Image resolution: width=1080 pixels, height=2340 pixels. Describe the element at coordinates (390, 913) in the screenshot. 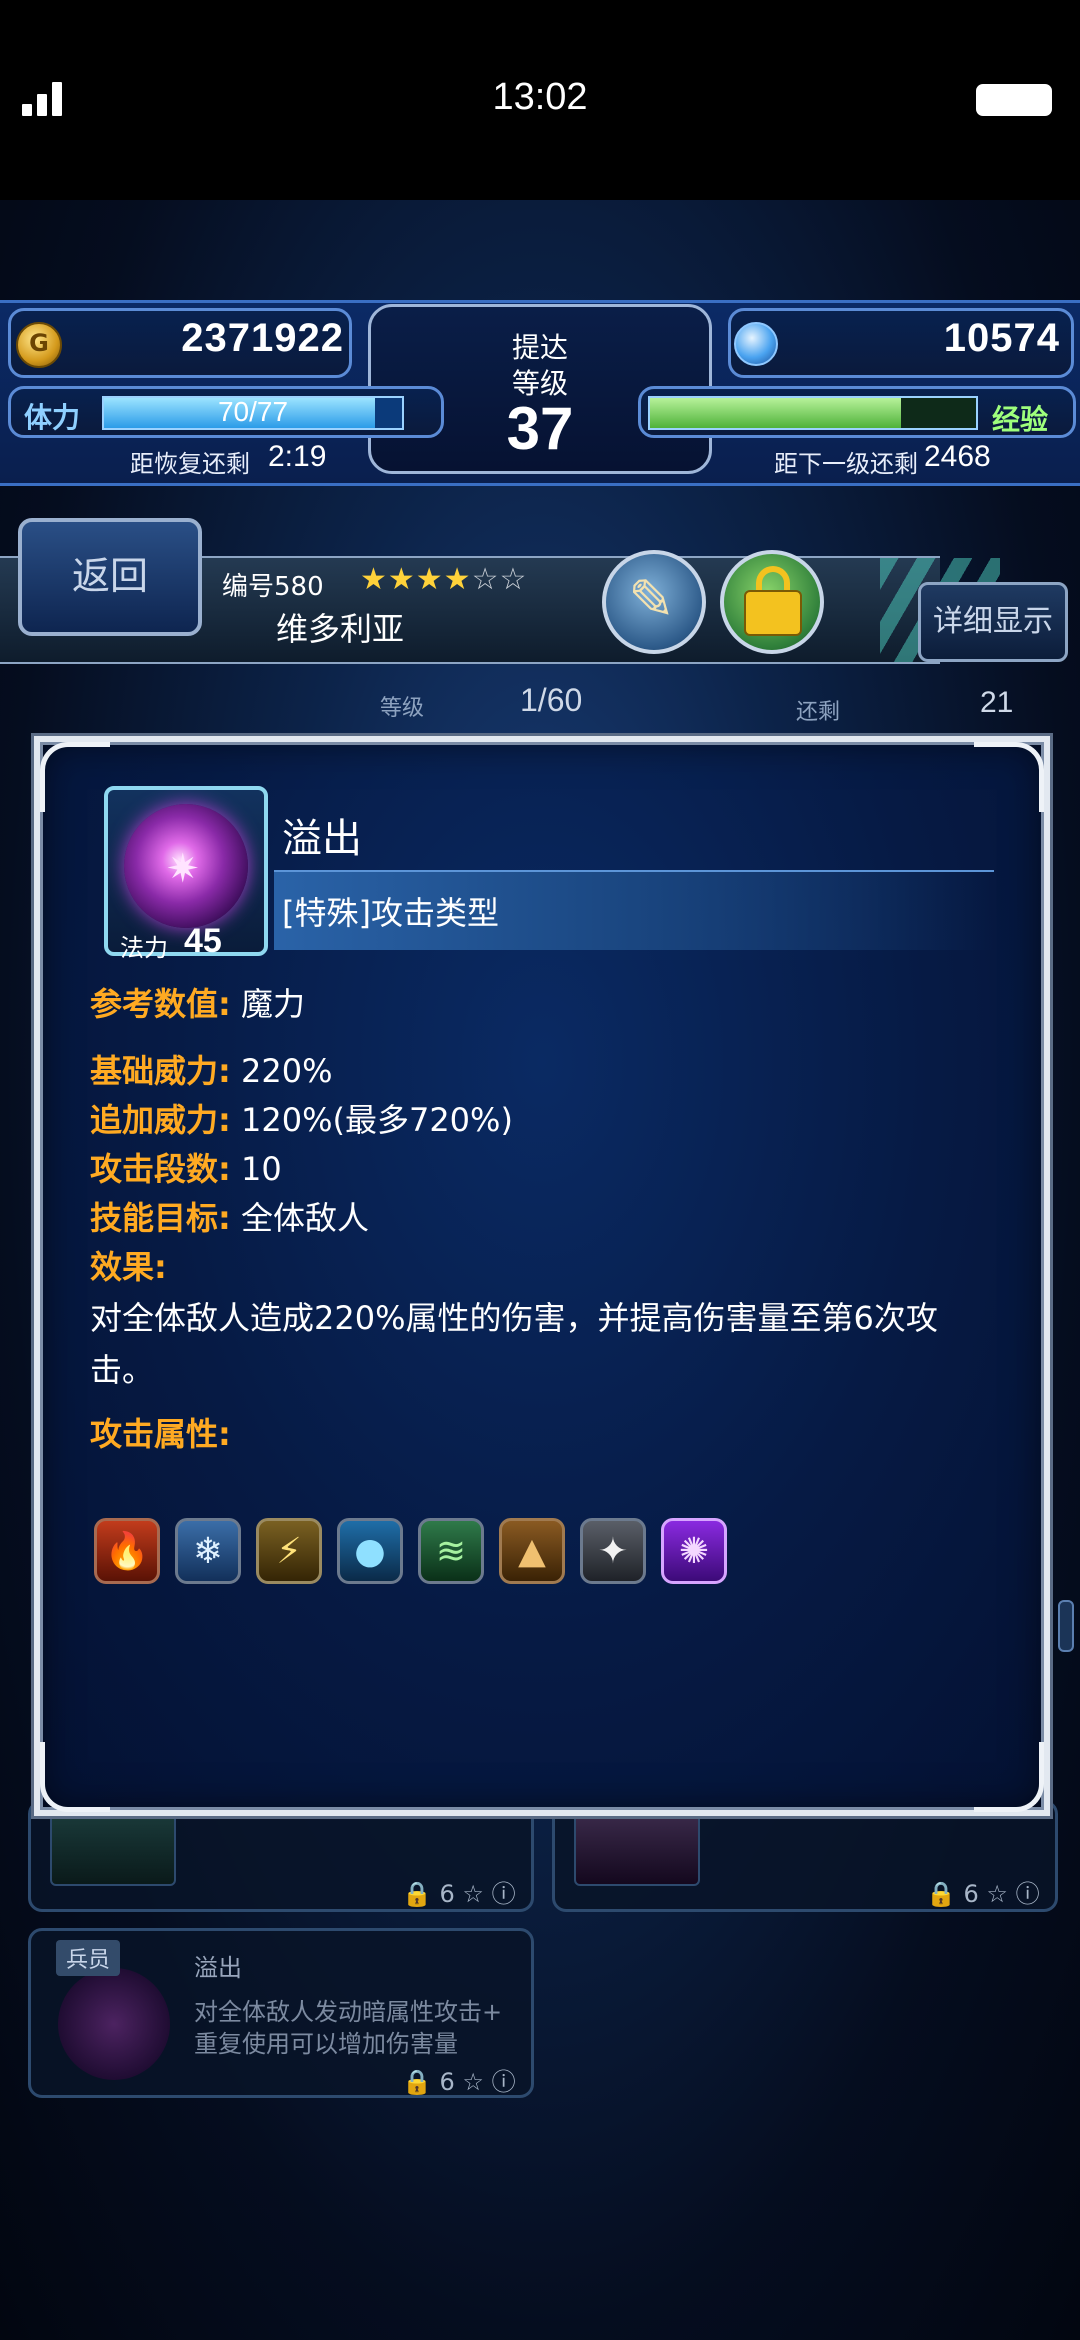

I see `skill-type: [特殊]攻击类型` at that location.